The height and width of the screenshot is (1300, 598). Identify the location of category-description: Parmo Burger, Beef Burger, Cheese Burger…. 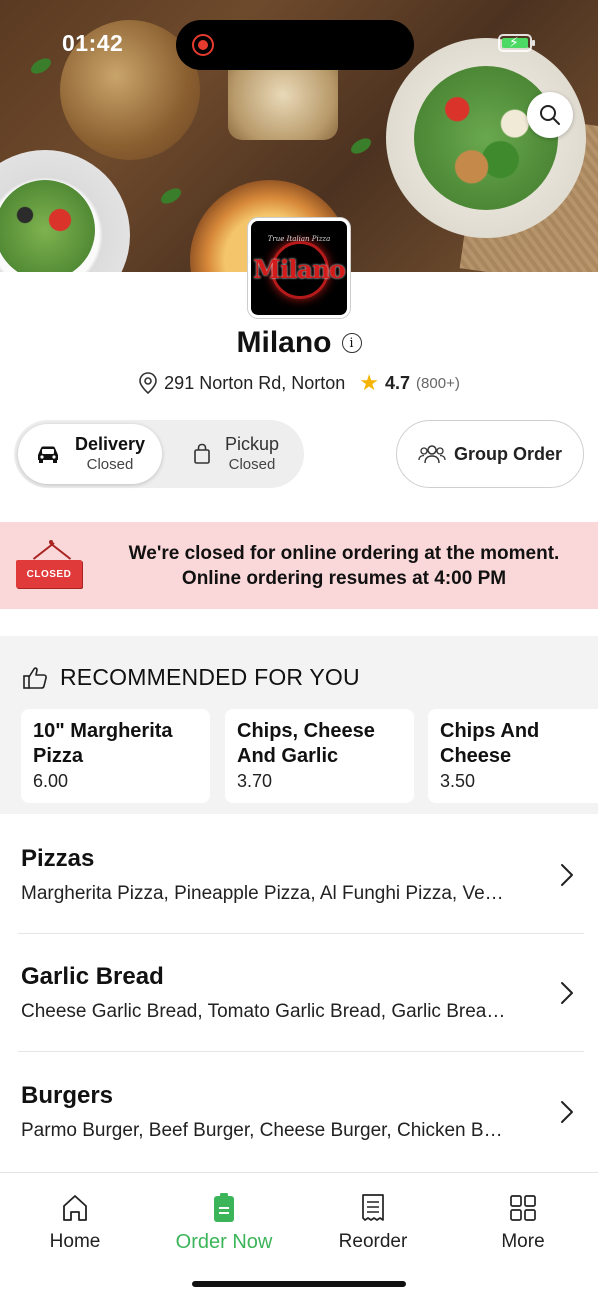
(262, 1130).